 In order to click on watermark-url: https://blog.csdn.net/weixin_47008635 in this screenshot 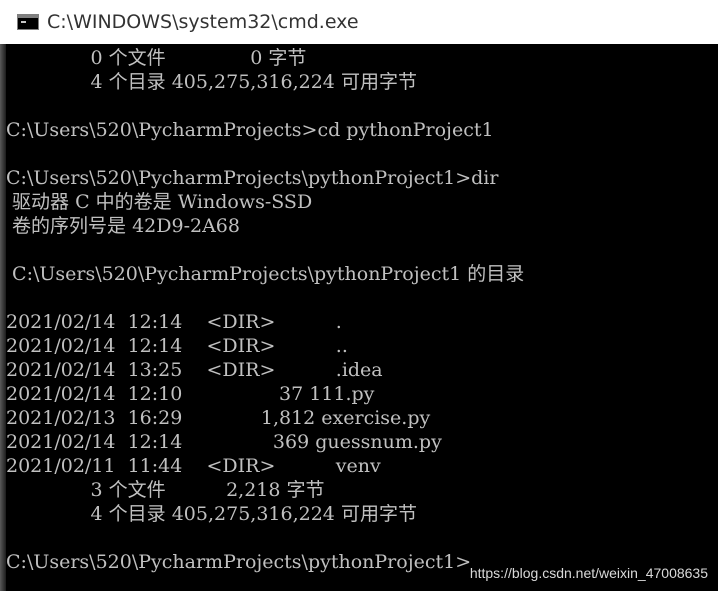, I will do `click(588, 573)`.